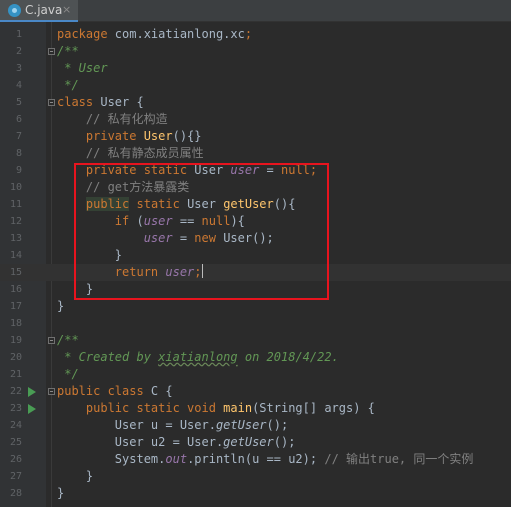 Image resolution: width=511 pixels, height=507 pixels. I want to click on line-number: 25, so click(15, 442).